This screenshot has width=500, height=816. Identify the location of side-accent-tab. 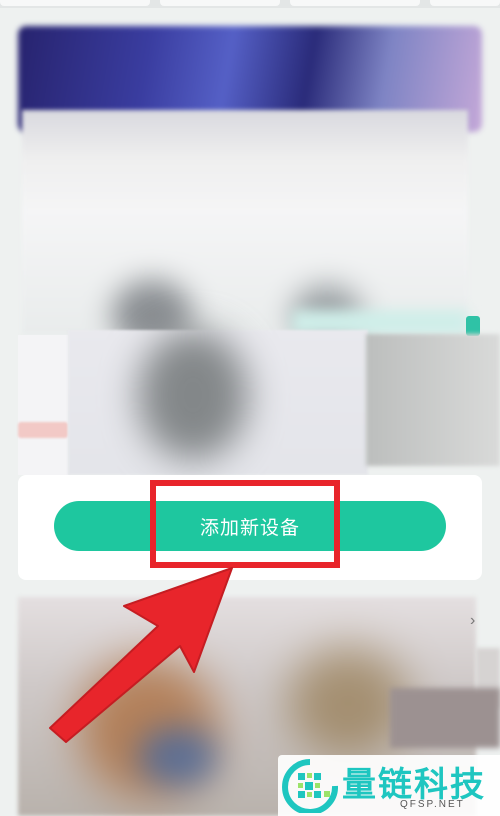
(473, 326).